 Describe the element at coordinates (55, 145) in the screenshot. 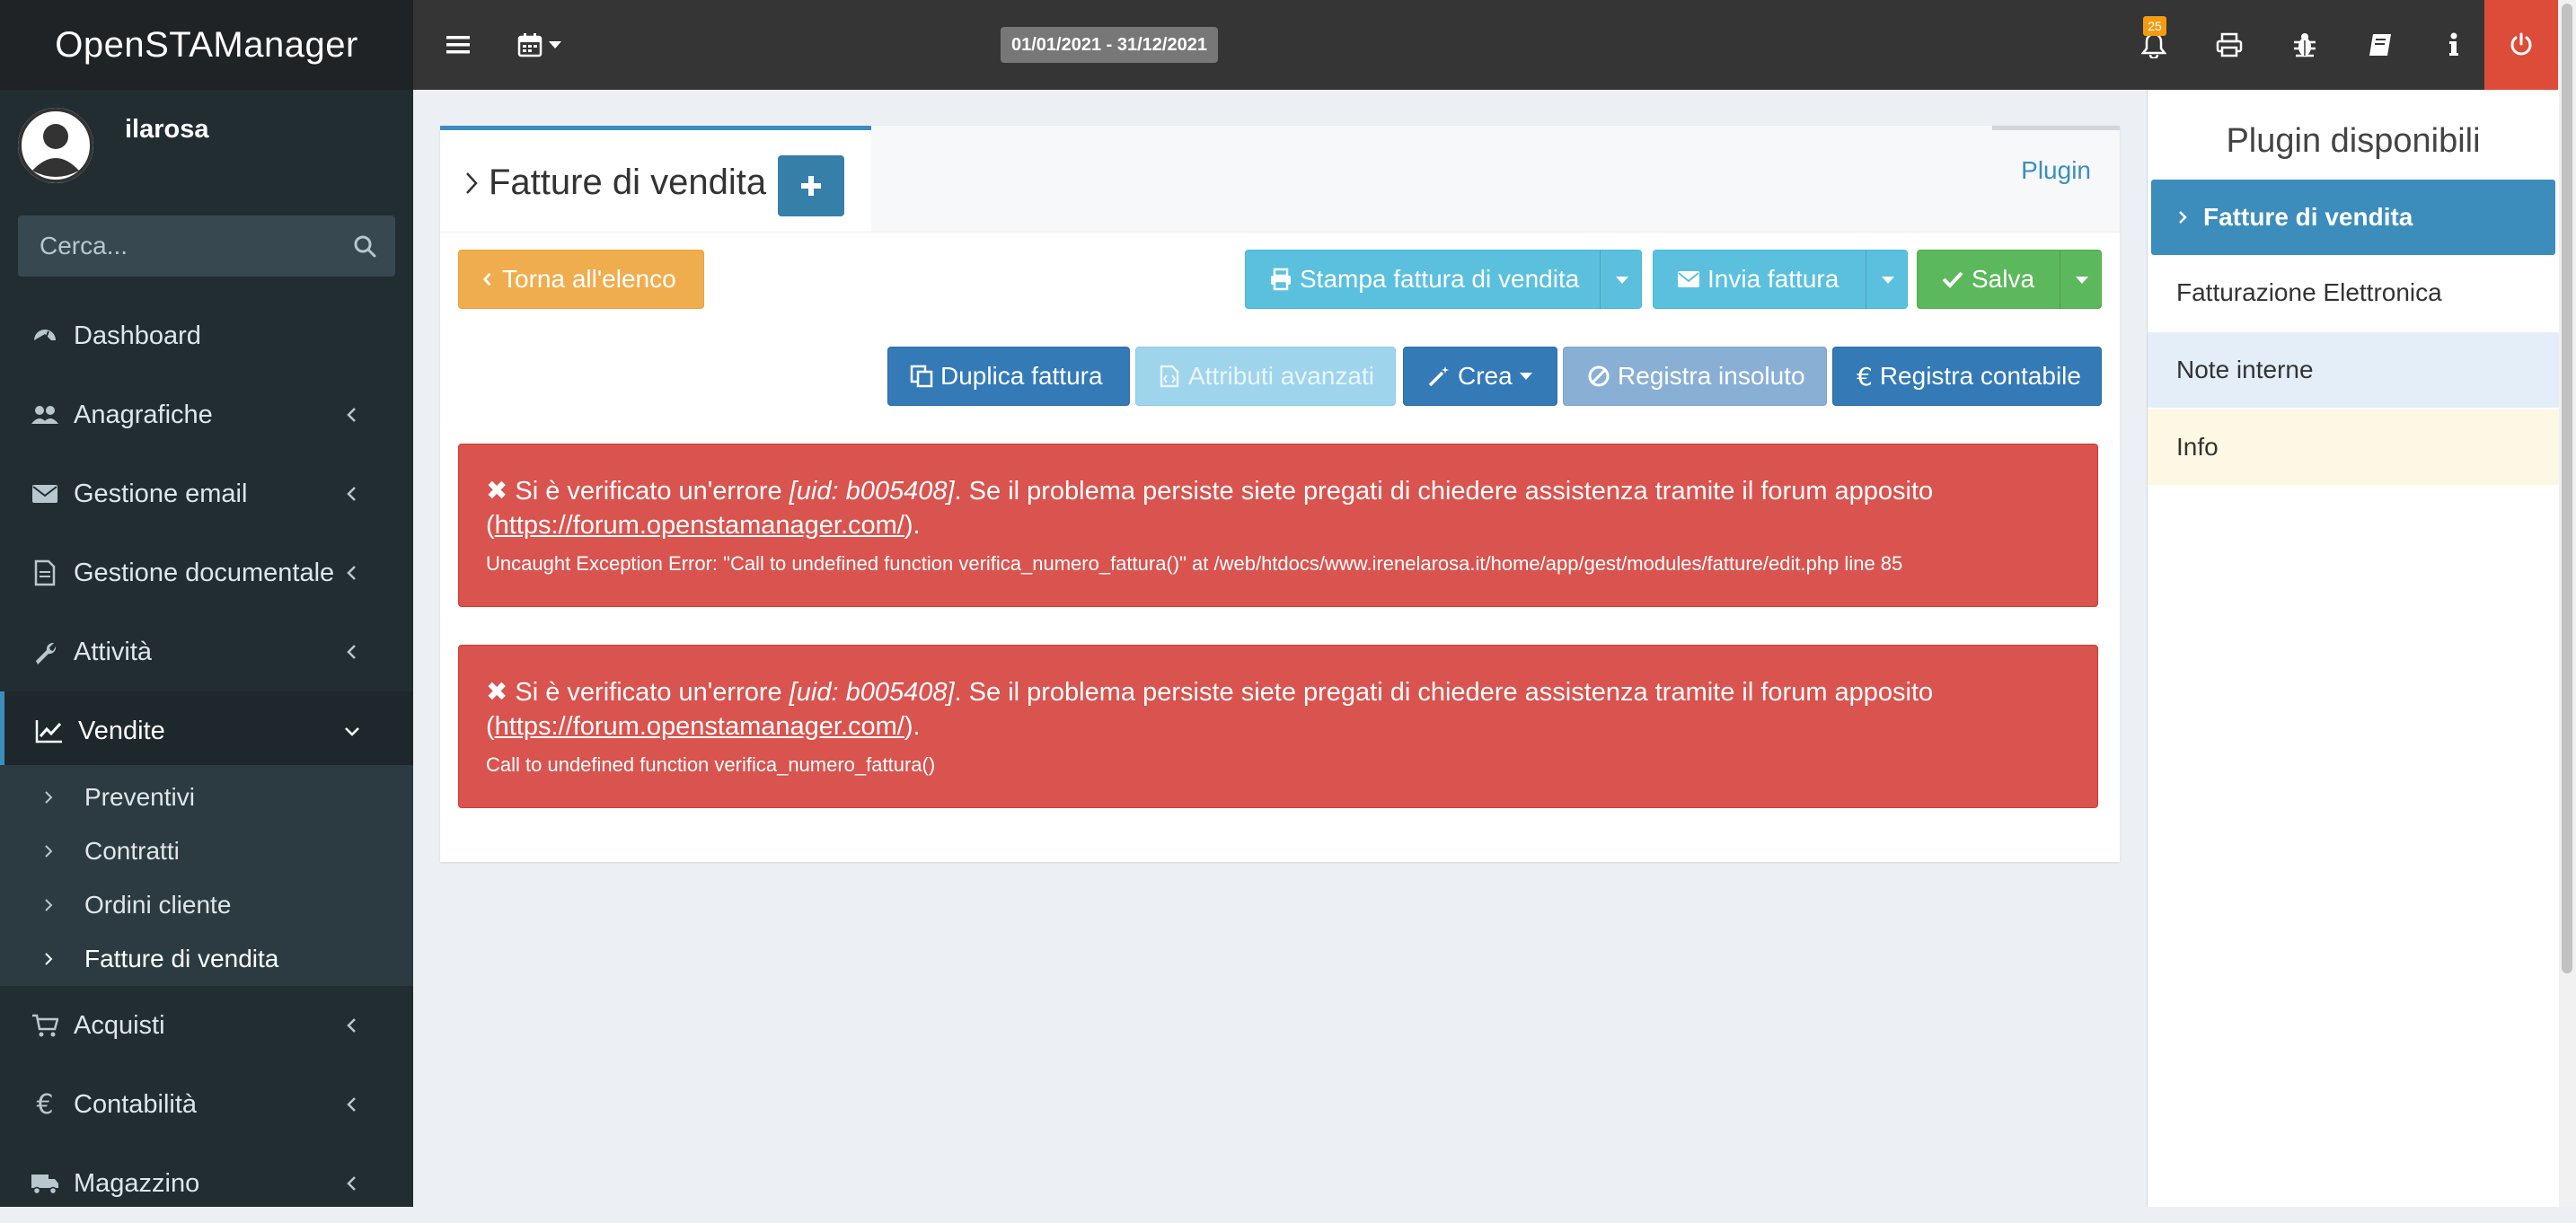

I see `avatar-icon` at that location.